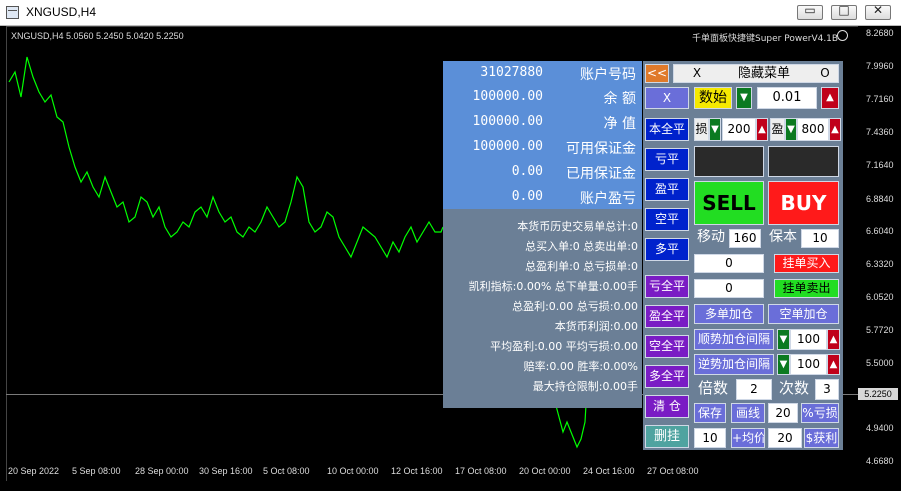 Image resolution: width=901 pixels, height=491 pixels. Describe the element at coordinates (667, 286) in the screenshot. I see `close-all-losing-button: 亏全平` at that location.